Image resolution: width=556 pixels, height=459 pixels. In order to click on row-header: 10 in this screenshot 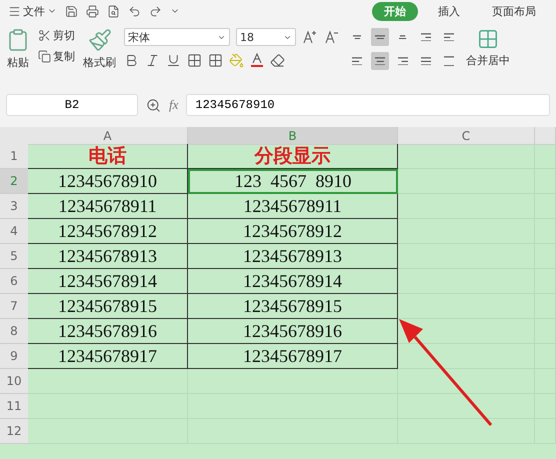, I will do `click(14, 381)`.